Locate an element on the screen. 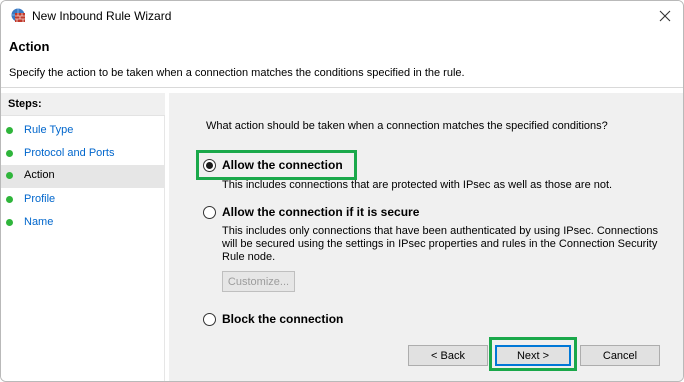 This screenshot has width=684, height=382. step-label: Name is located at coordinates (39, 222).